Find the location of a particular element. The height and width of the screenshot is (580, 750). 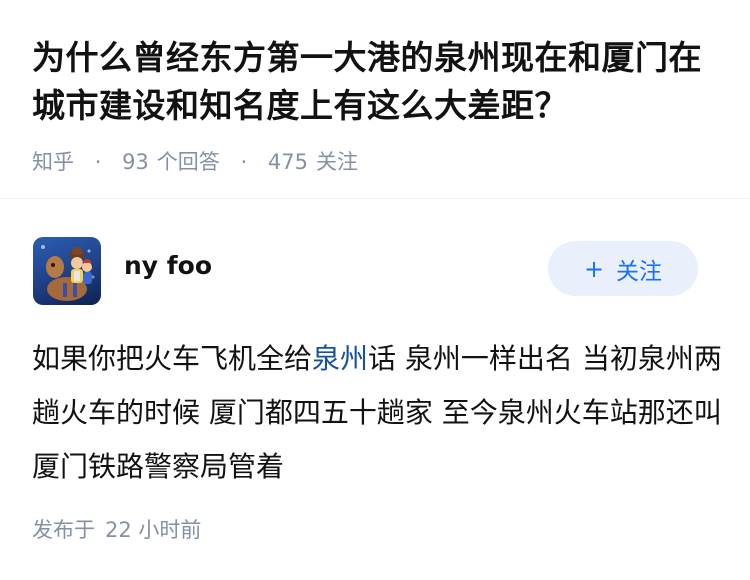

plus-icon: + is located at coordinates (594, 268).